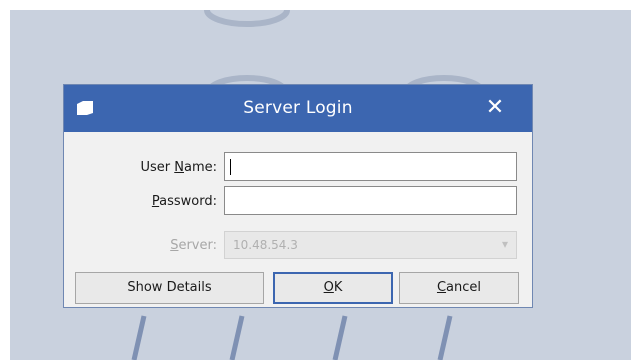  Describe the element at coordinates (370, 166) in the screenshot. I see `username-field` at that location.